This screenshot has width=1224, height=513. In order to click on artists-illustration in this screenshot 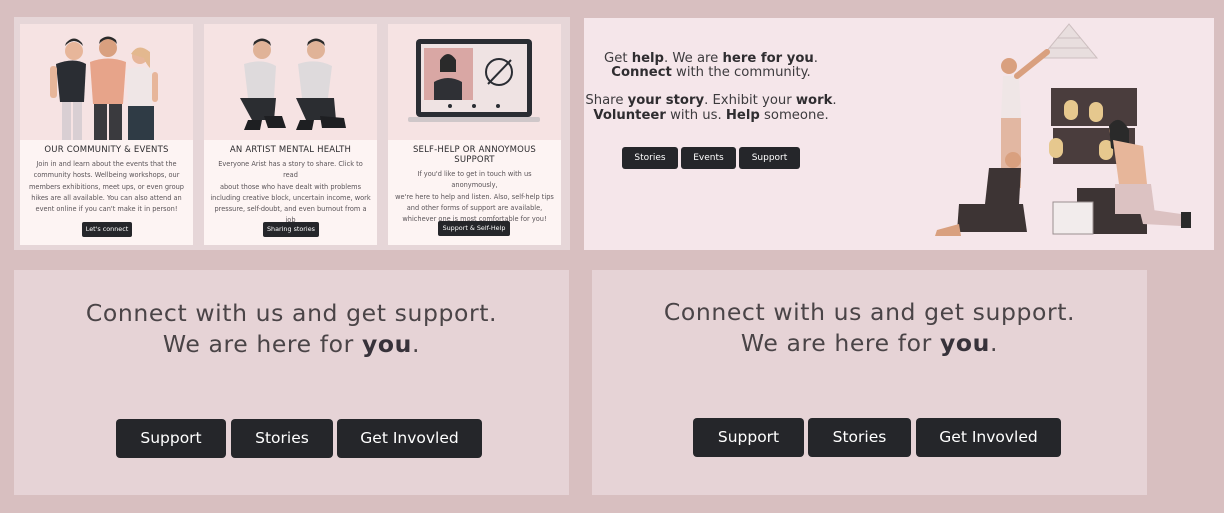, I will do `click(290, 82)`.